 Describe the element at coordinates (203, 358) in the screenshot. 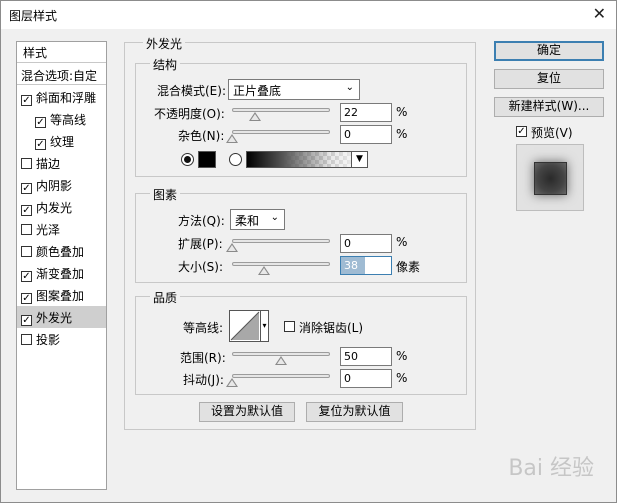

I see `range-label: 范围(R):` at that location.